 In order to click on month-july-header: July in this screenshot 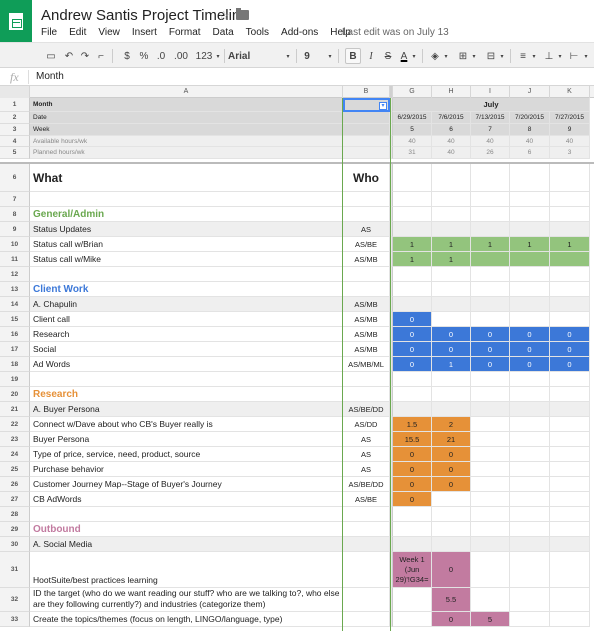, I will do `click(491, 105)`.